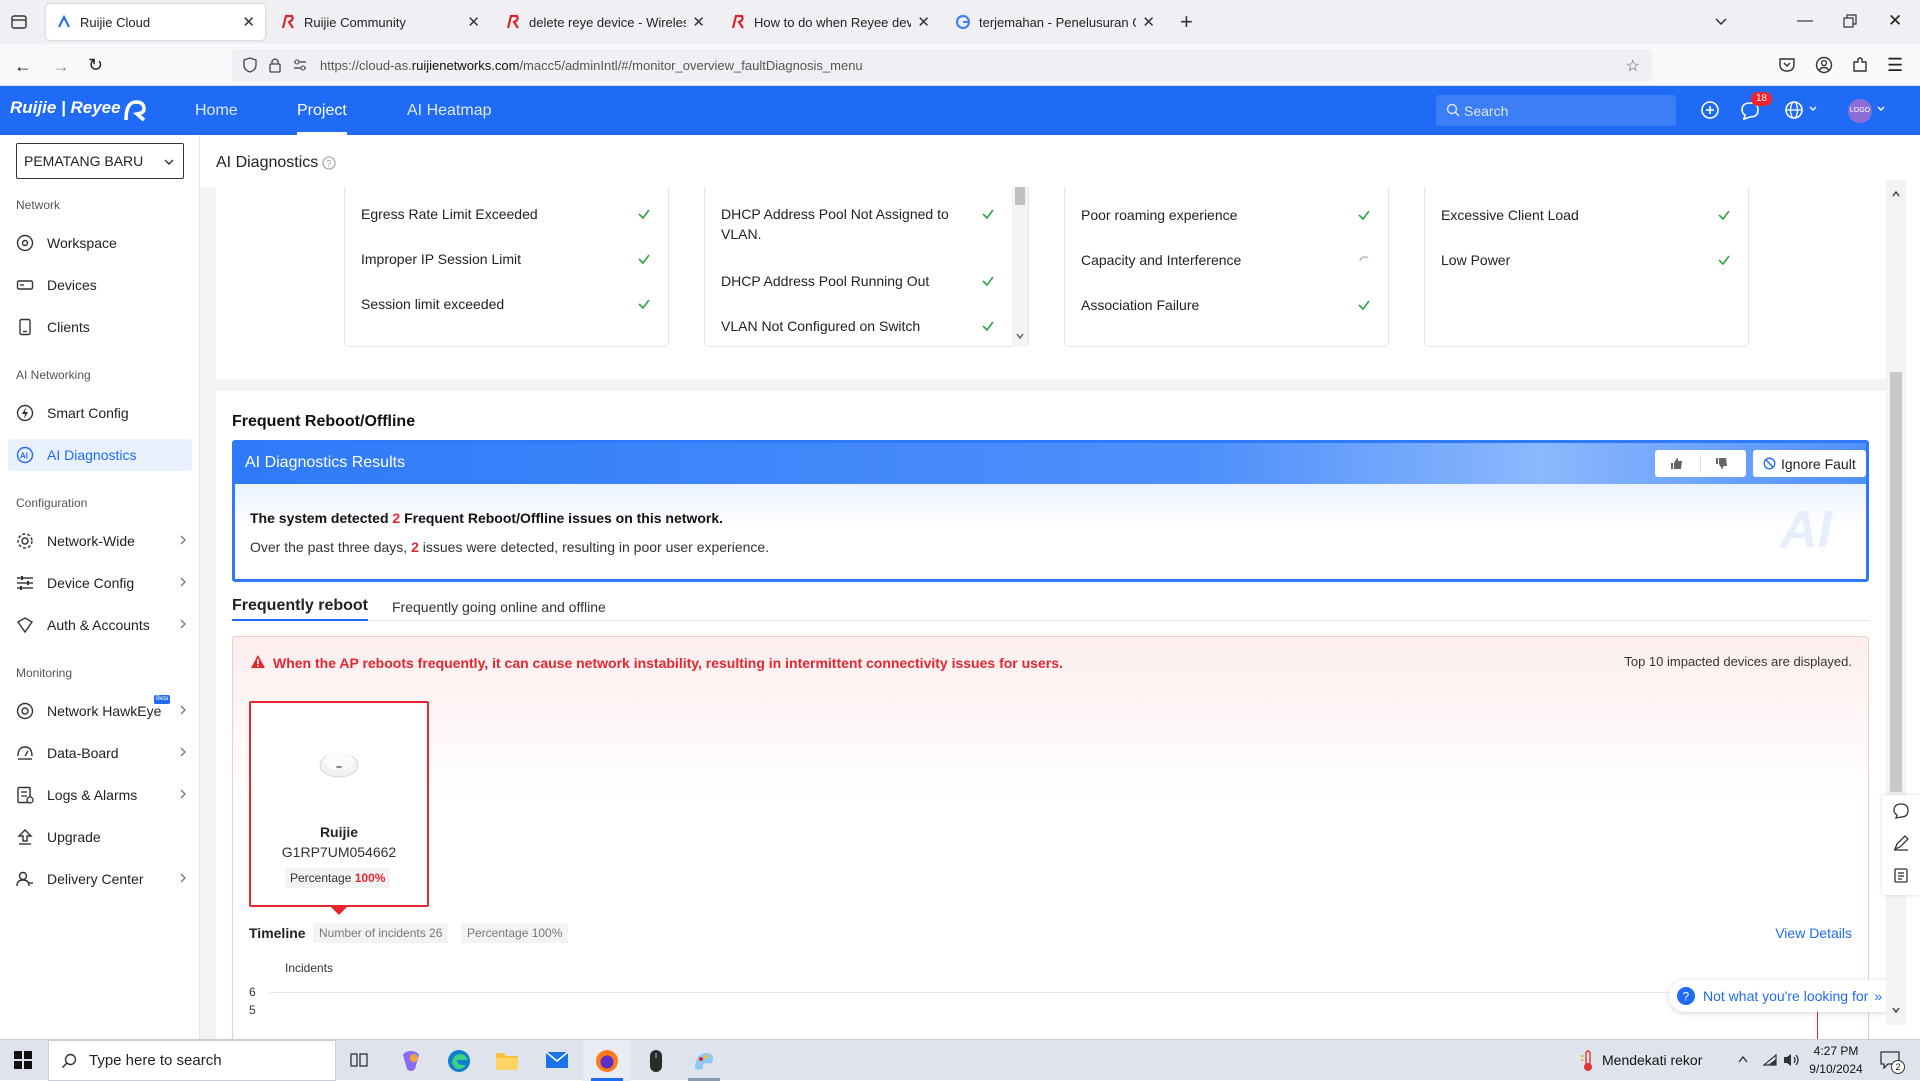  I want to click on close-window-icon: ✕, so click(1895, 21).